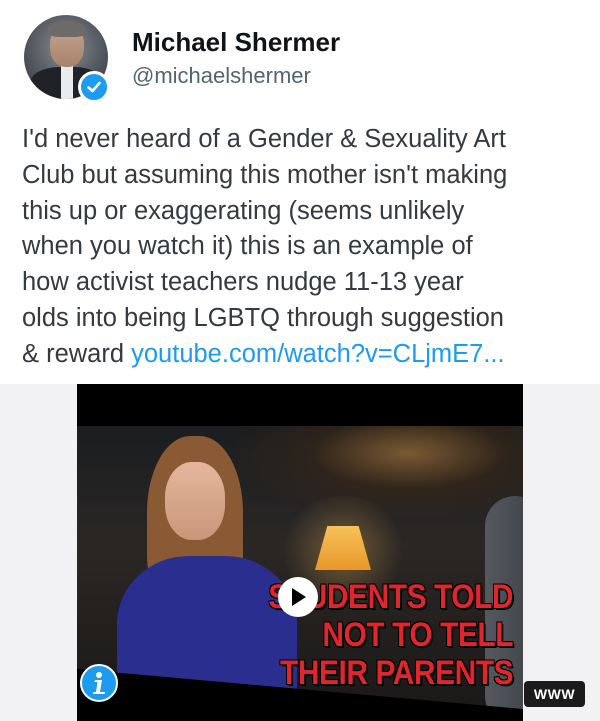 This screenshot has width=600, height=721. Describe the element at coordinates (243, 210) in the screenshot. I see `tweet-line: this up or exaggerating (seems unlikely` at that location.